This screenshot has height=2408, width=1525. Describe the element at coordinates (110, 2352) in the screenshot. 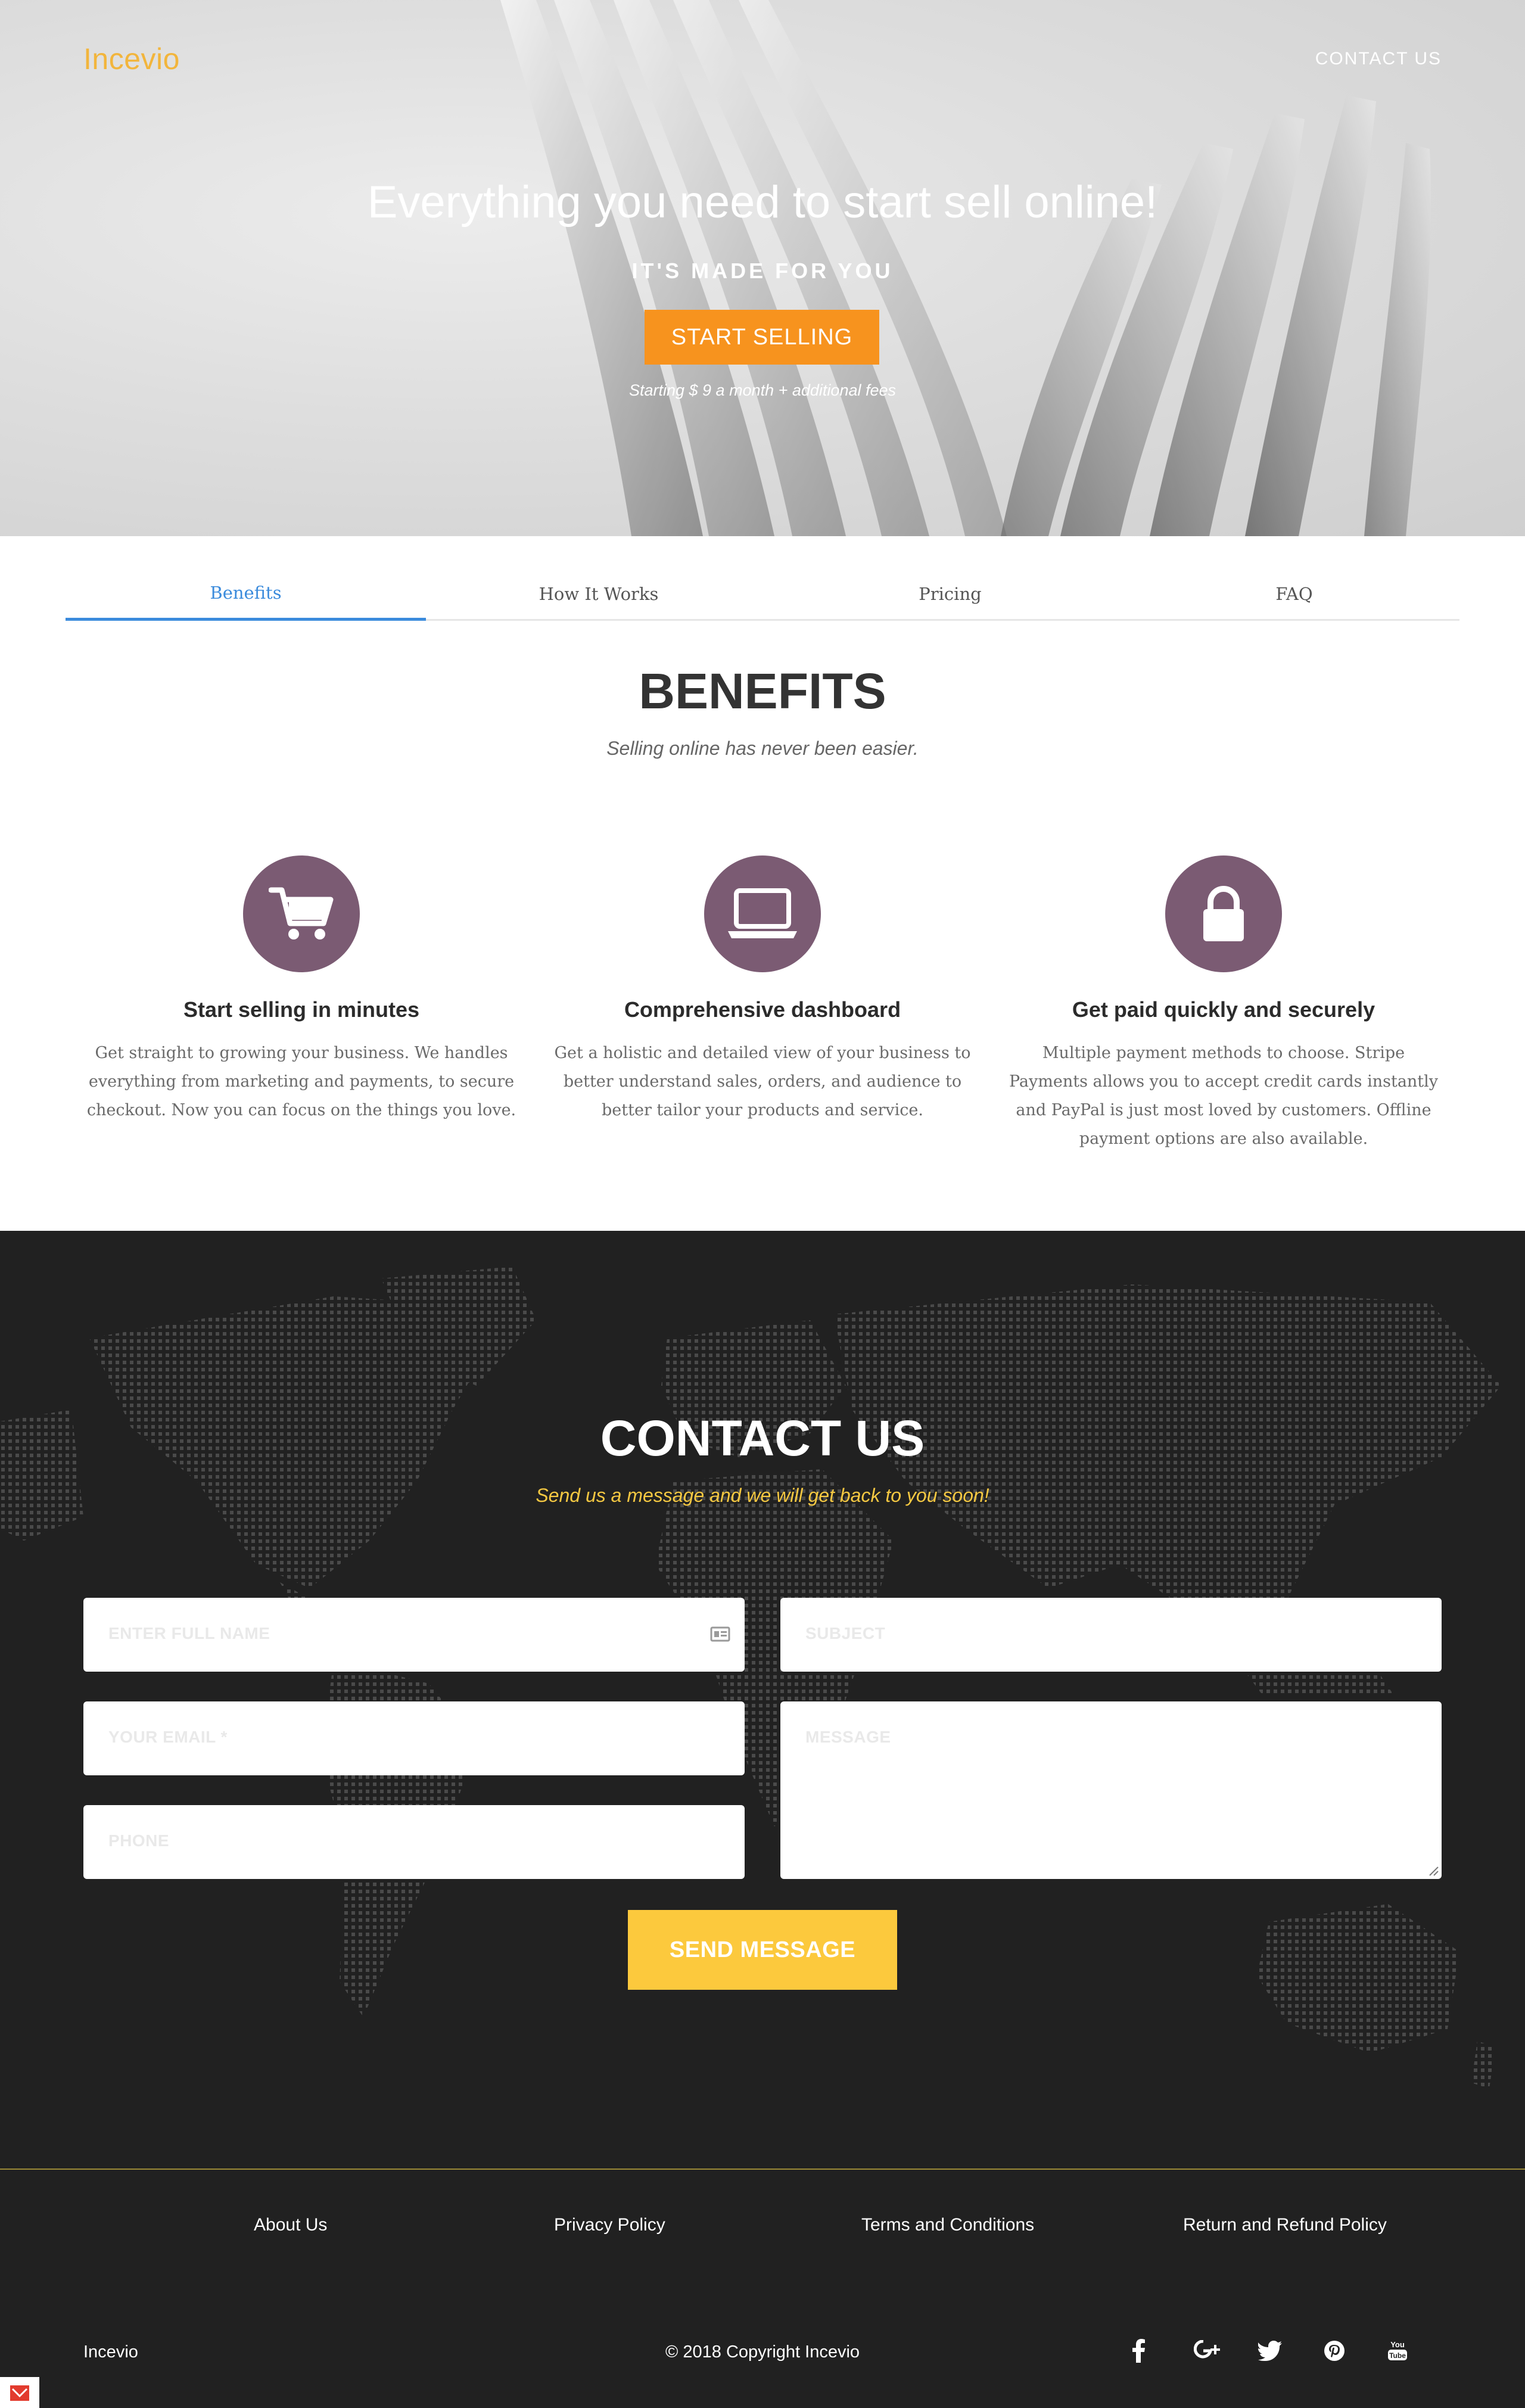

I see `footer-brand: Incevio` at that location.